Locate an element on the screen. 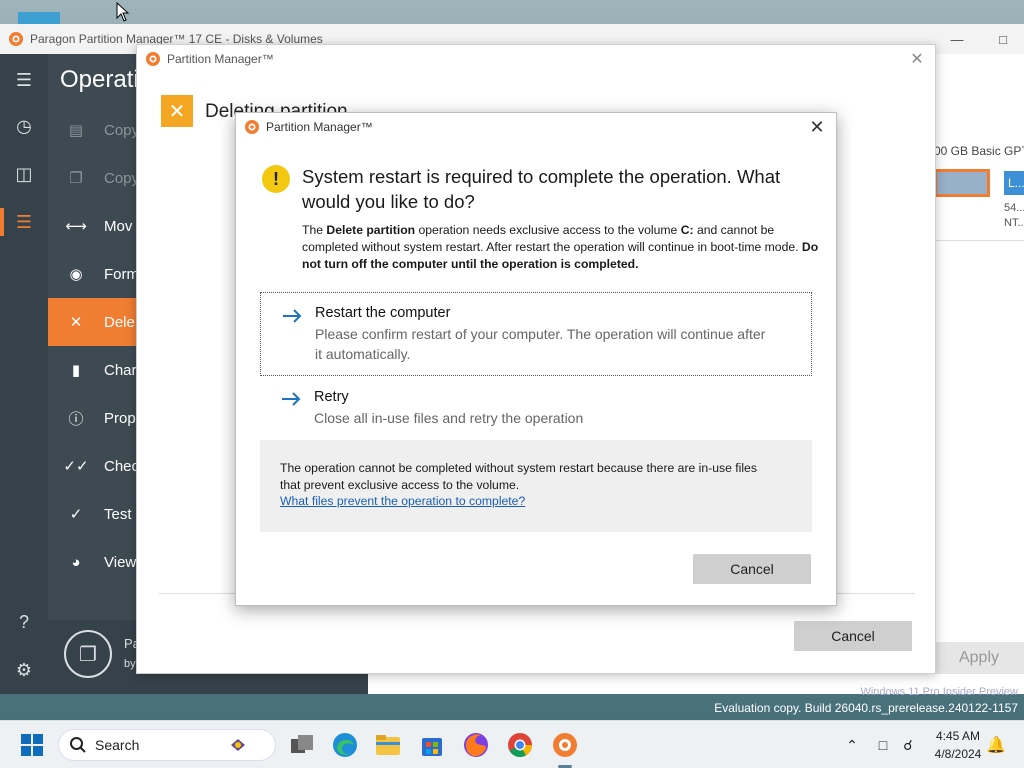 This screenshot has height=768, width=1024. paragon-partition-manager-icon is located at coordinates (565, 745).